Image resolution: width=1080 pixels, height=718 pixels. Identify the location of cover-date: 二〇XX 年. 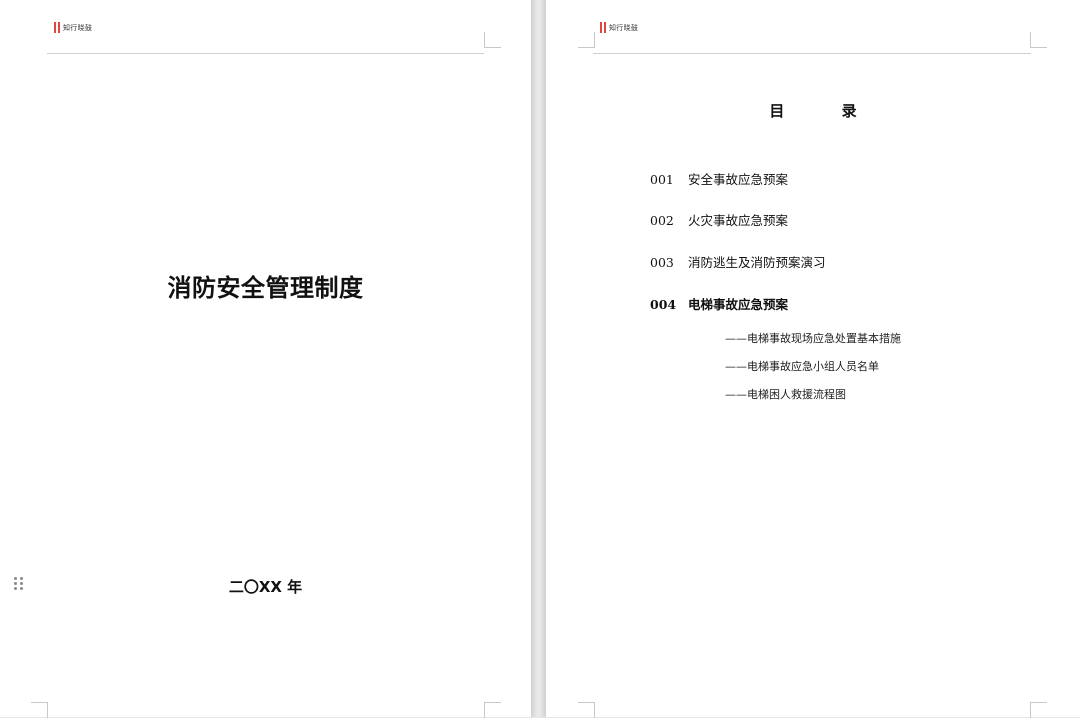
(265, 587).